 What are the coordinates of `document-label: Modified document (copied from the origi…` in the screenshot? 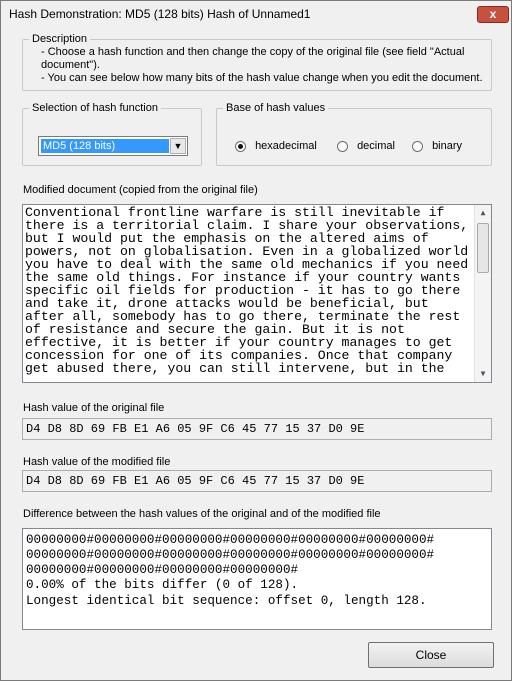 It's located at (140, 190).